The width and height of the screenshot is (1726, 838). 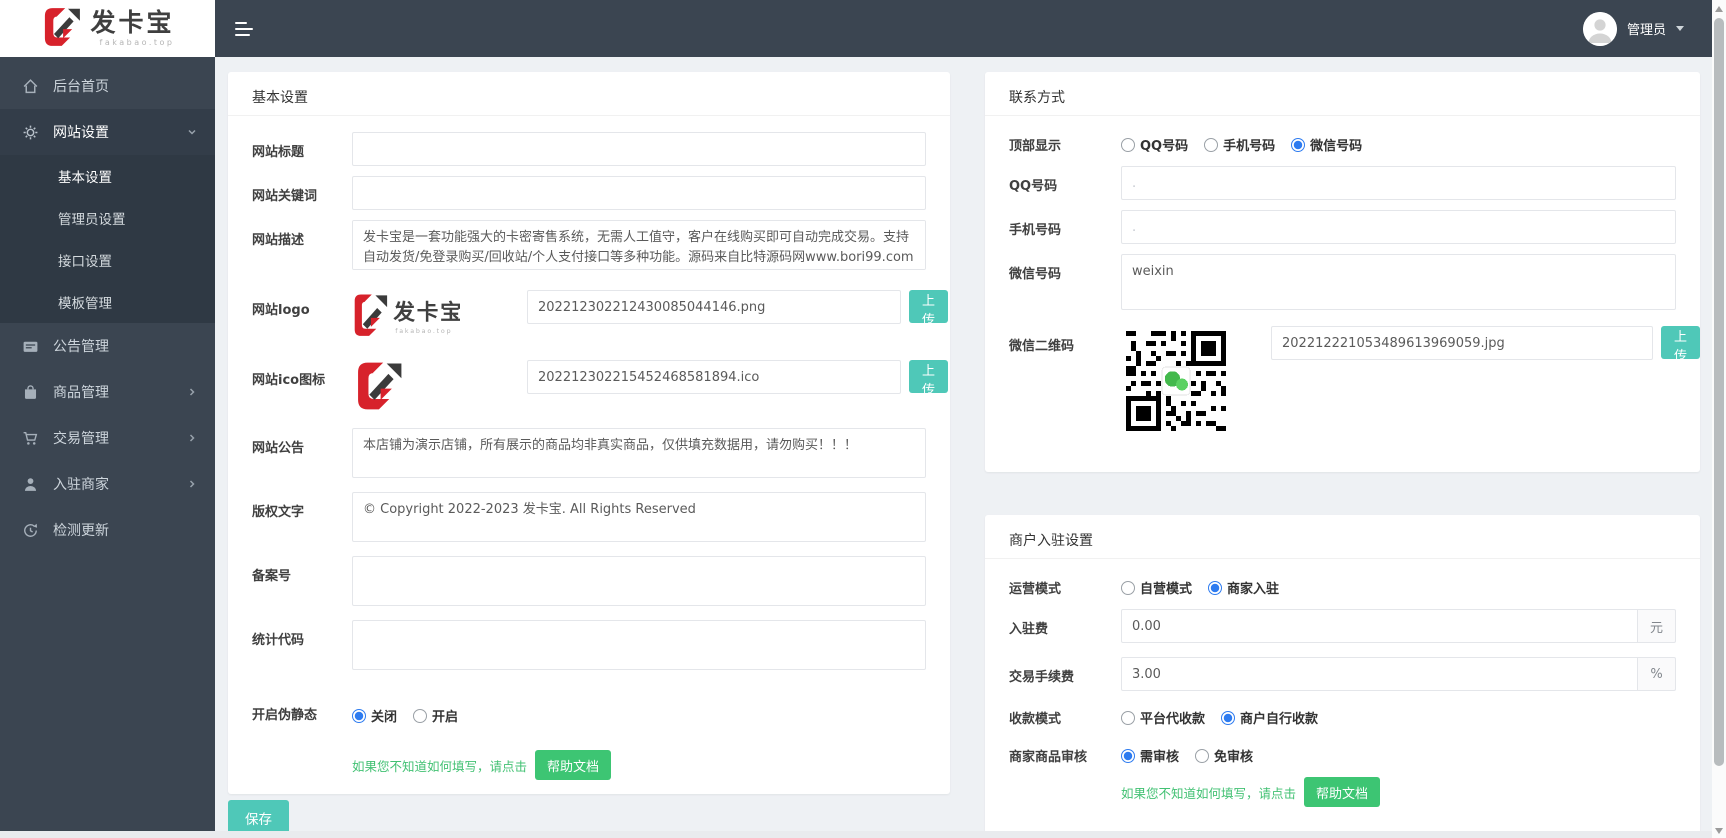 I want to click on ico-preview, so click(x=439, y=388).